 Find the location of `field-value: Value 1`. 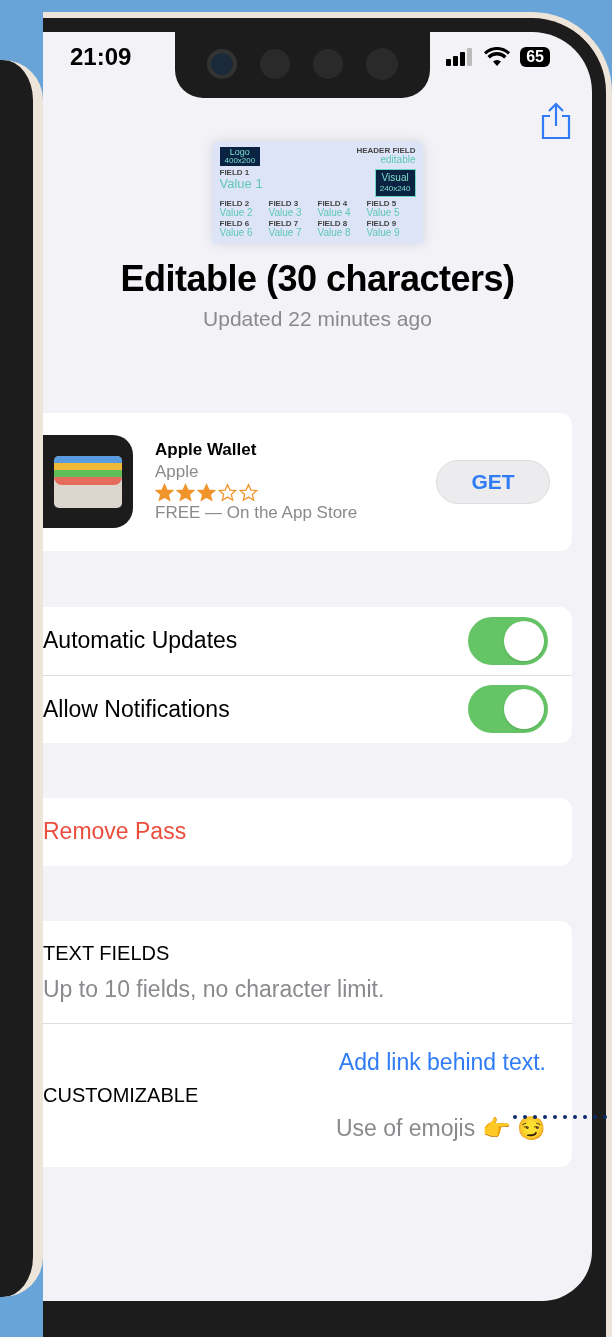

field-value: Value 1 is located at coordinates (241, 183).